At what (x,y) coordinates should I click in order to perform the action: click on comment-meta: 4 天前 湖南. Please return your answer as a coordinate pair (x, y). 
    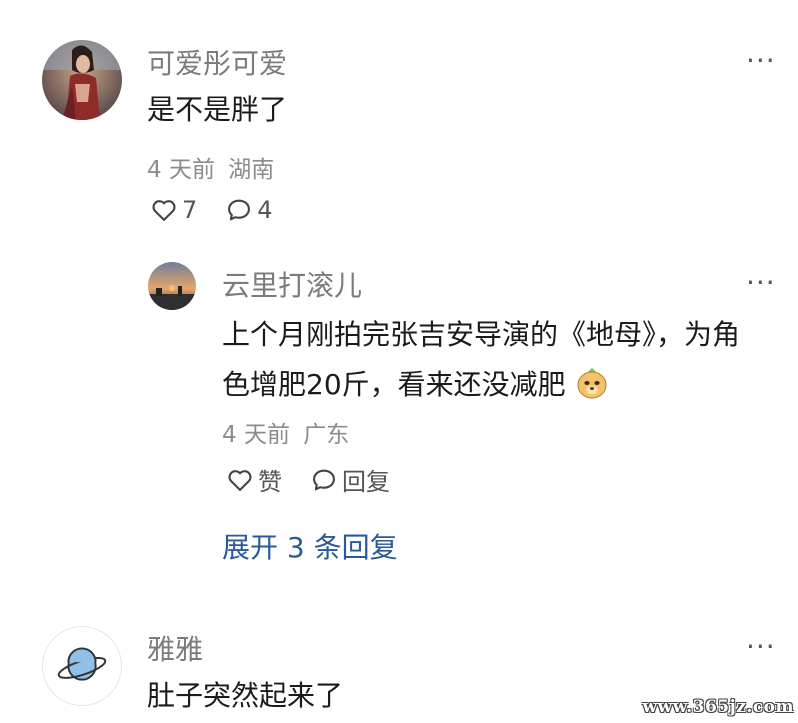
    Looking at the image, I should click on (210, 167).